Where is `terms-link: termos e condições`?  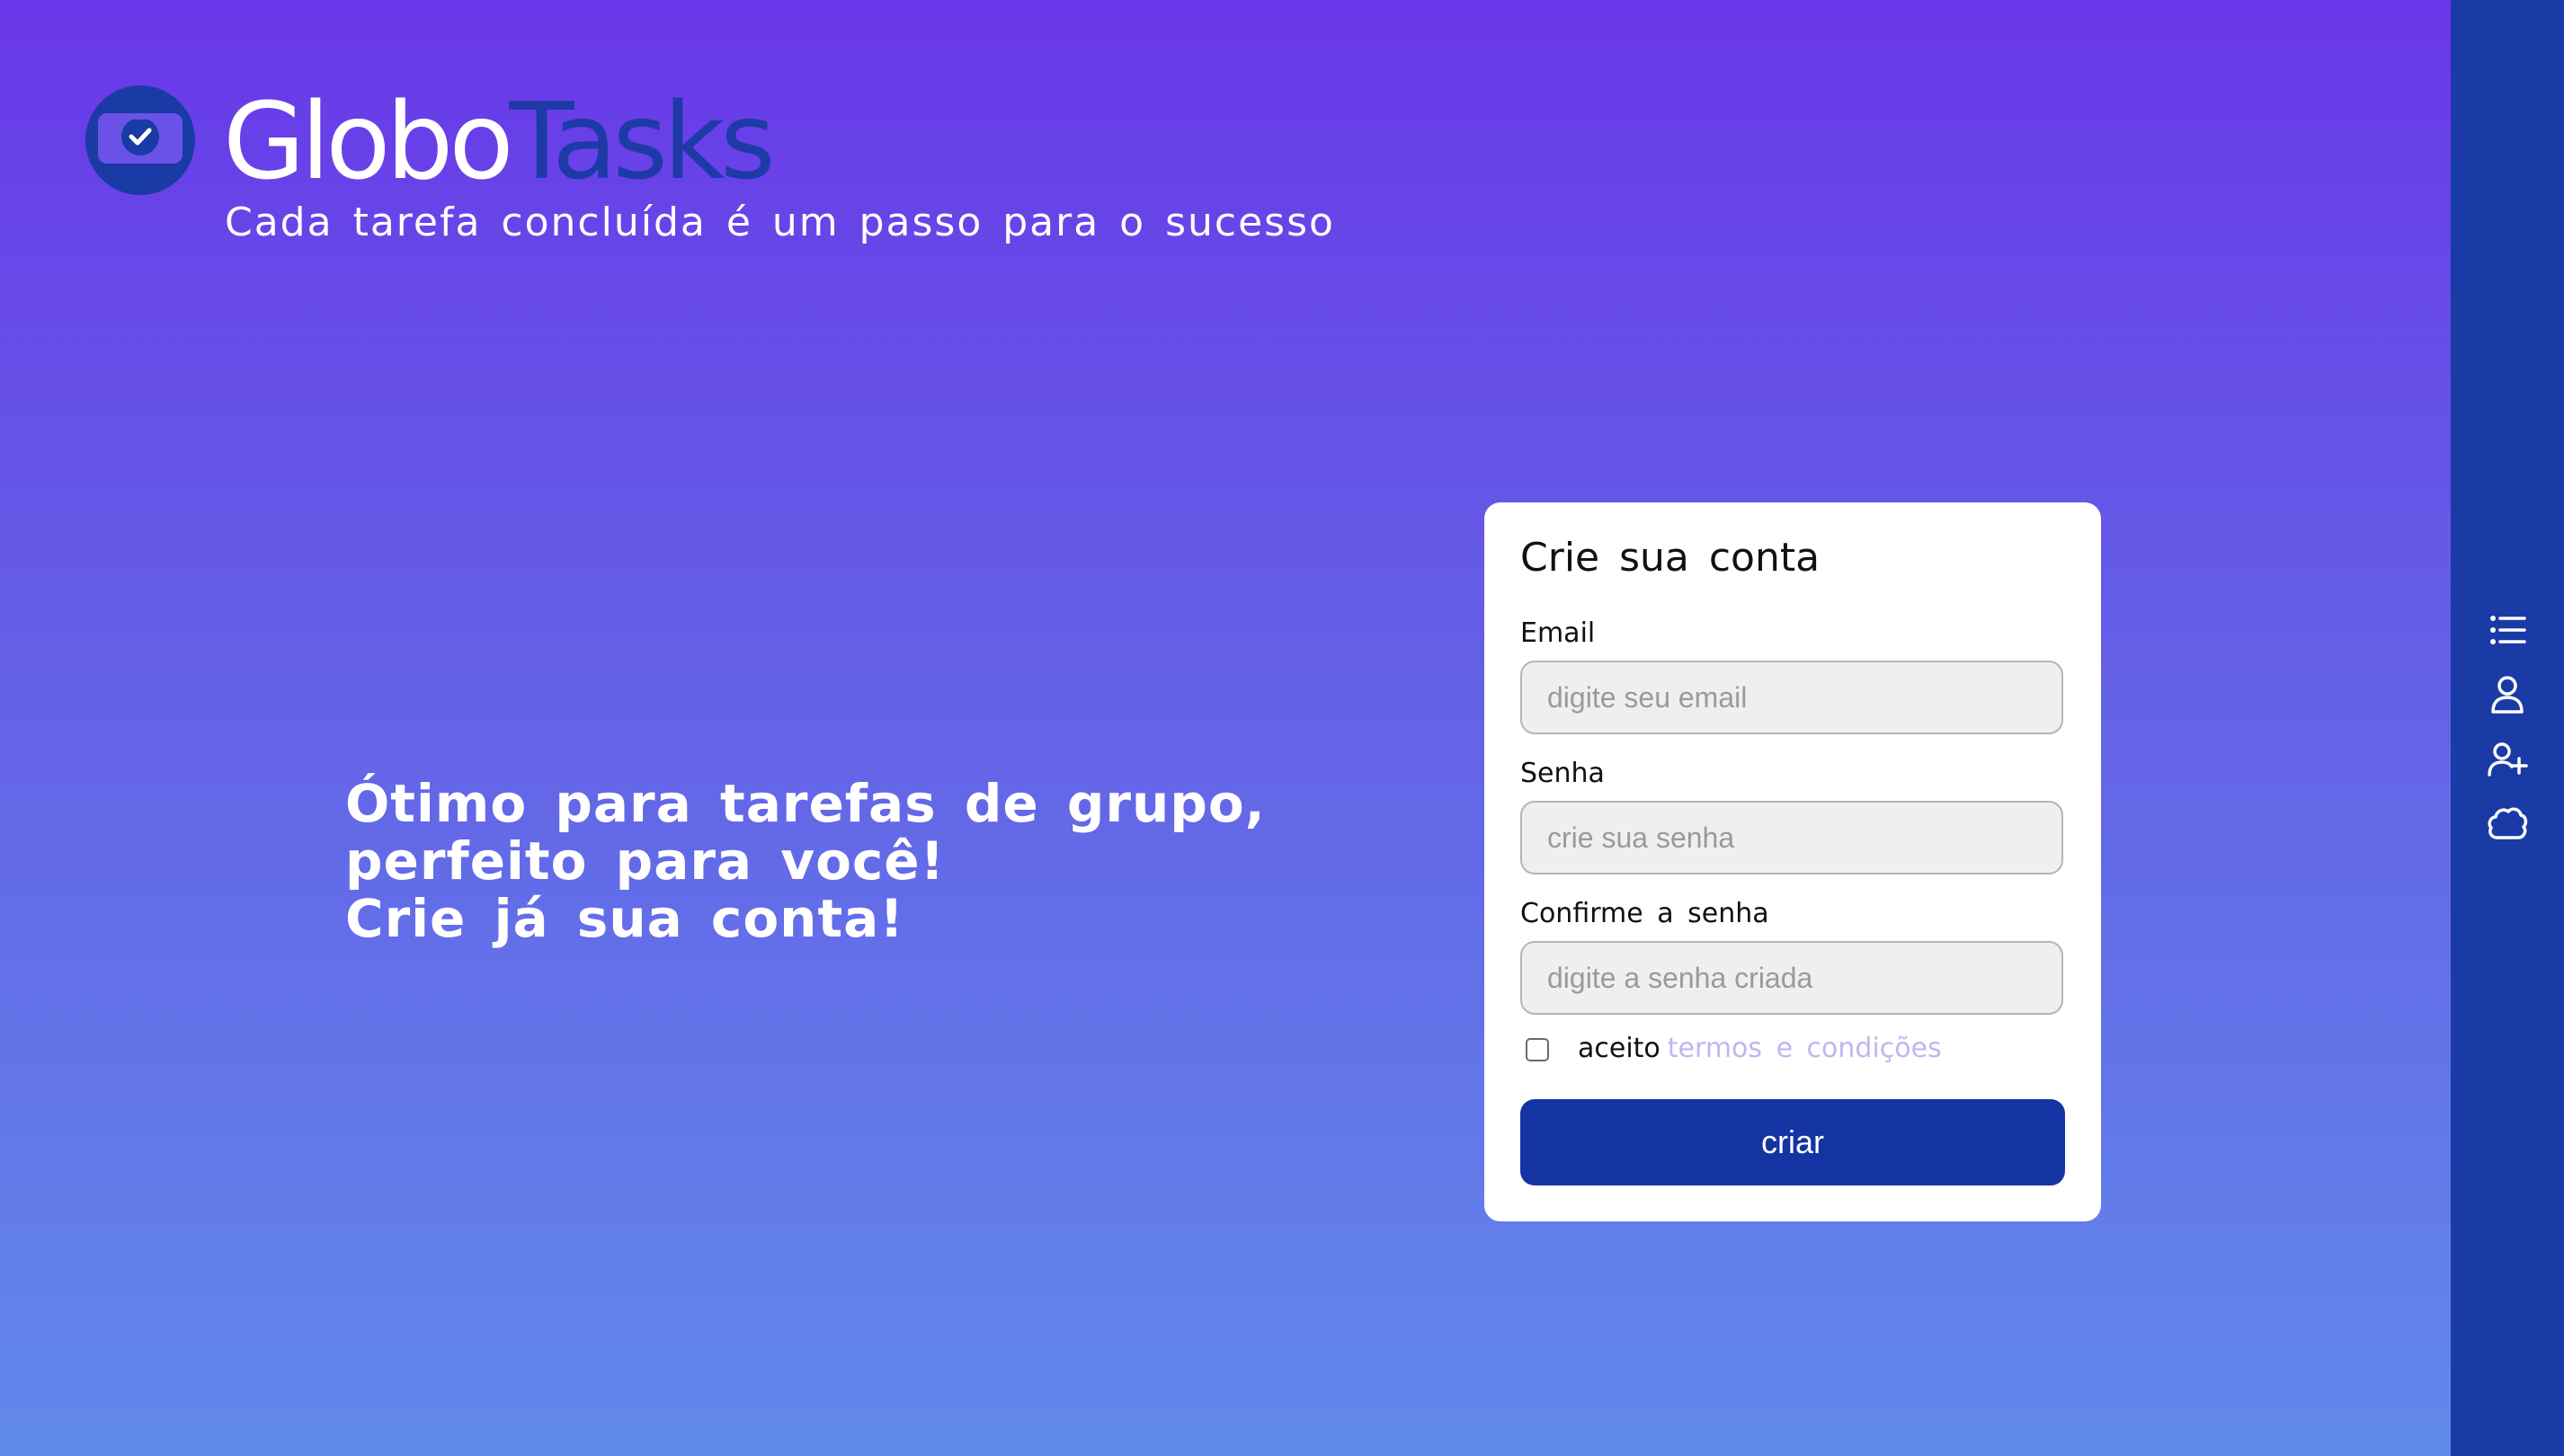
terms-link: termos e condições is located at coordinates (1805, 1049).